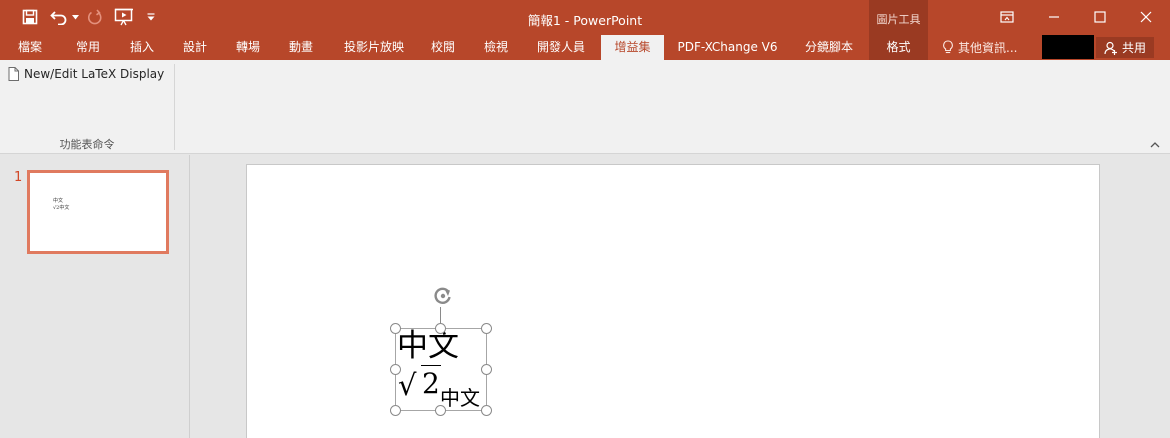 The image size is (1170, 438). I want to click on tab-format: 格式, so click(898, 47).